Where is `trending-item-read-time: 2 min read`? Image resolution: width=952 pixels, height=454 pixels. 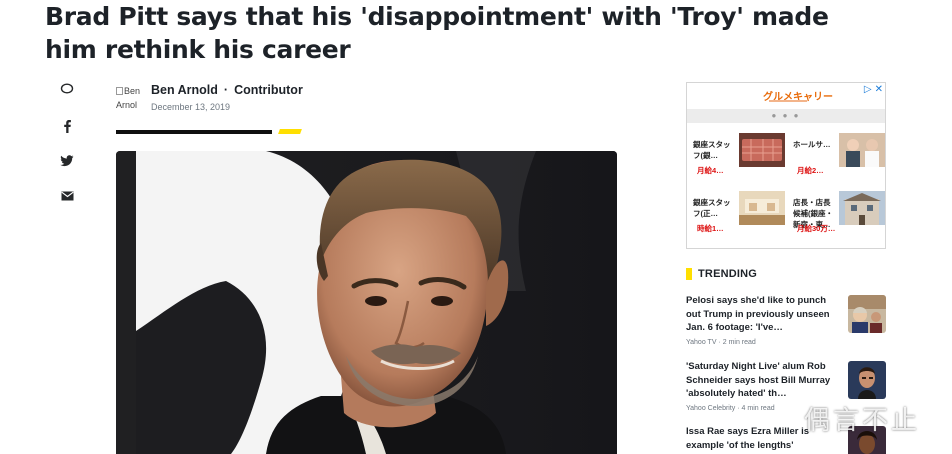
trending-item-read-time: 2 min read is located at coordinates (739, 342).